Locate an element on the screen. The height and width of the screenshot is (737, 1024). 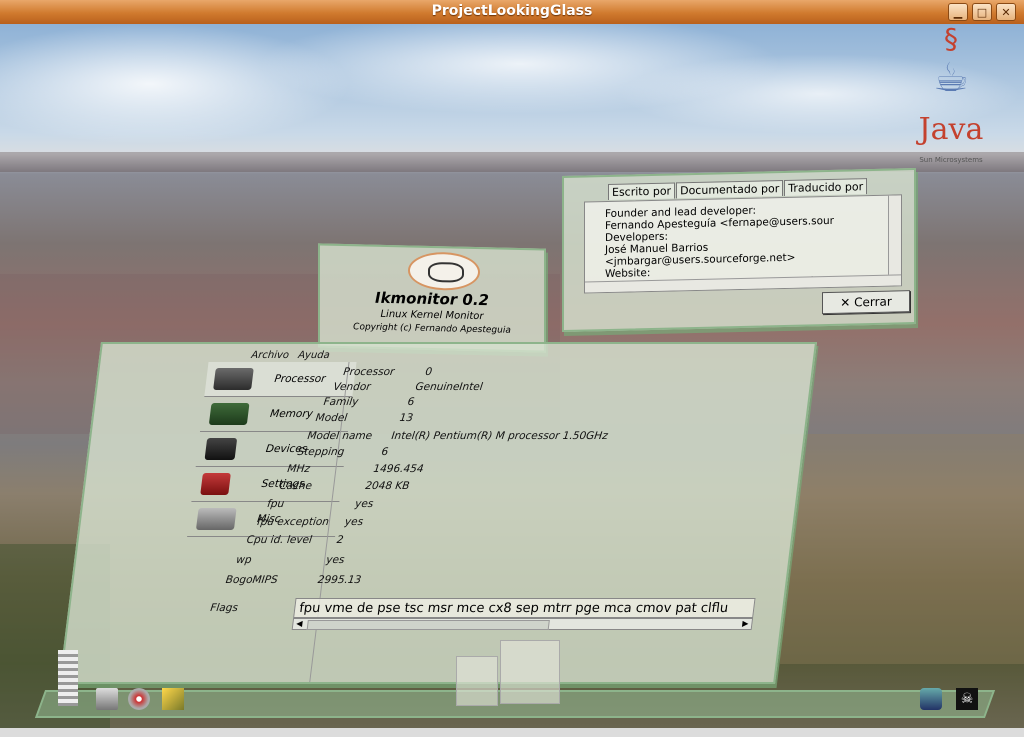
pirate-flag-icon: ☠ is located at coordinates (967, 699).